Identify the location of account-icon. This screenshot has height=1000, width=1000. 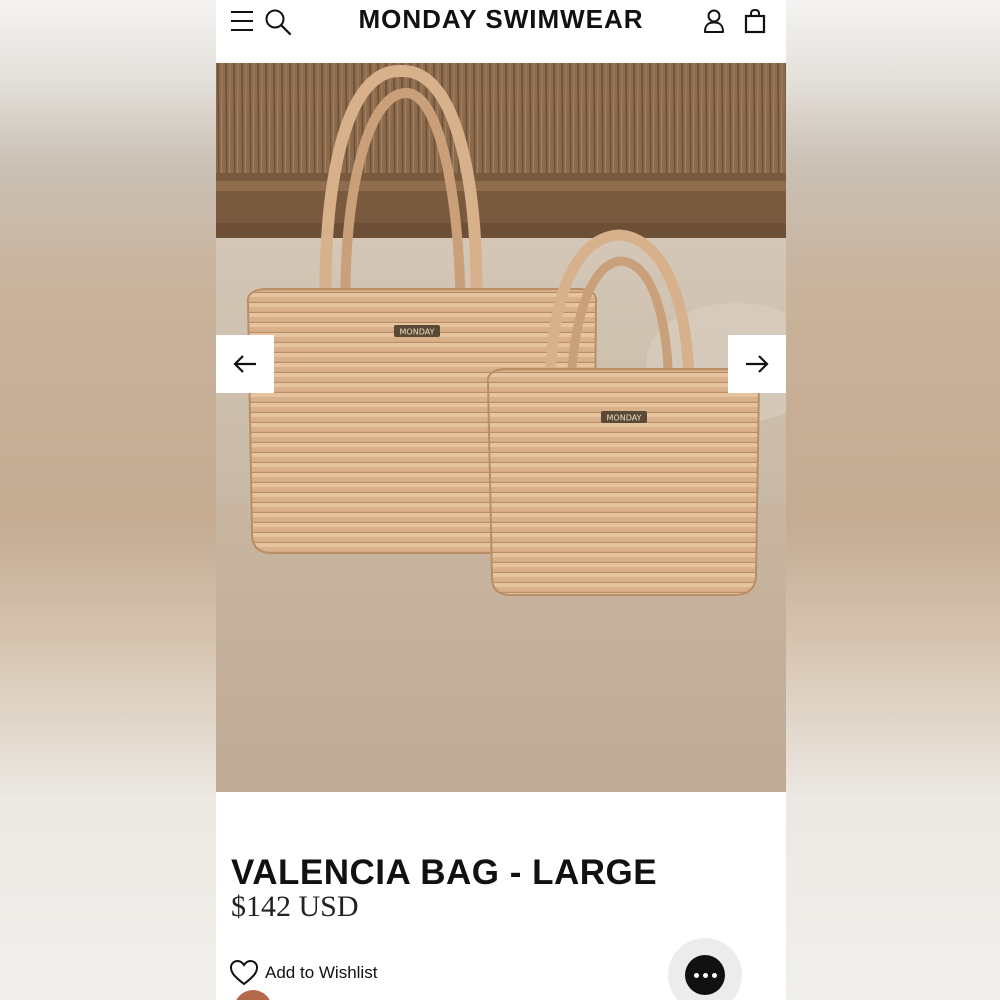
(714, 21).